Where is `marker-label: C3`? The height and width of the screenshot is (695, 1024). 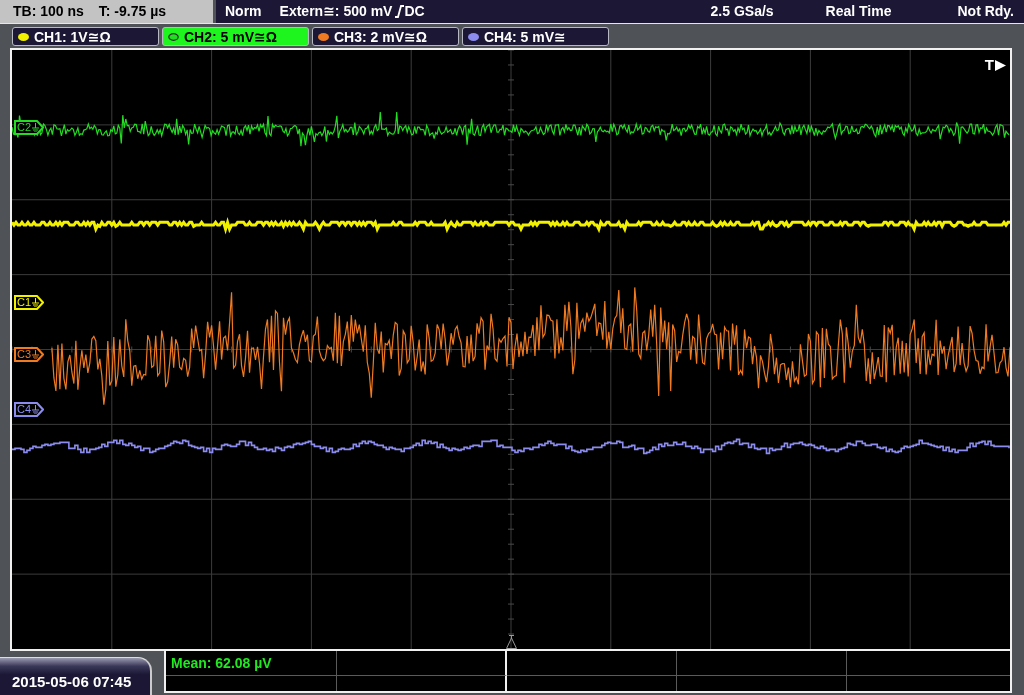
marker-label: C3 is located at coordinates (24, 354).